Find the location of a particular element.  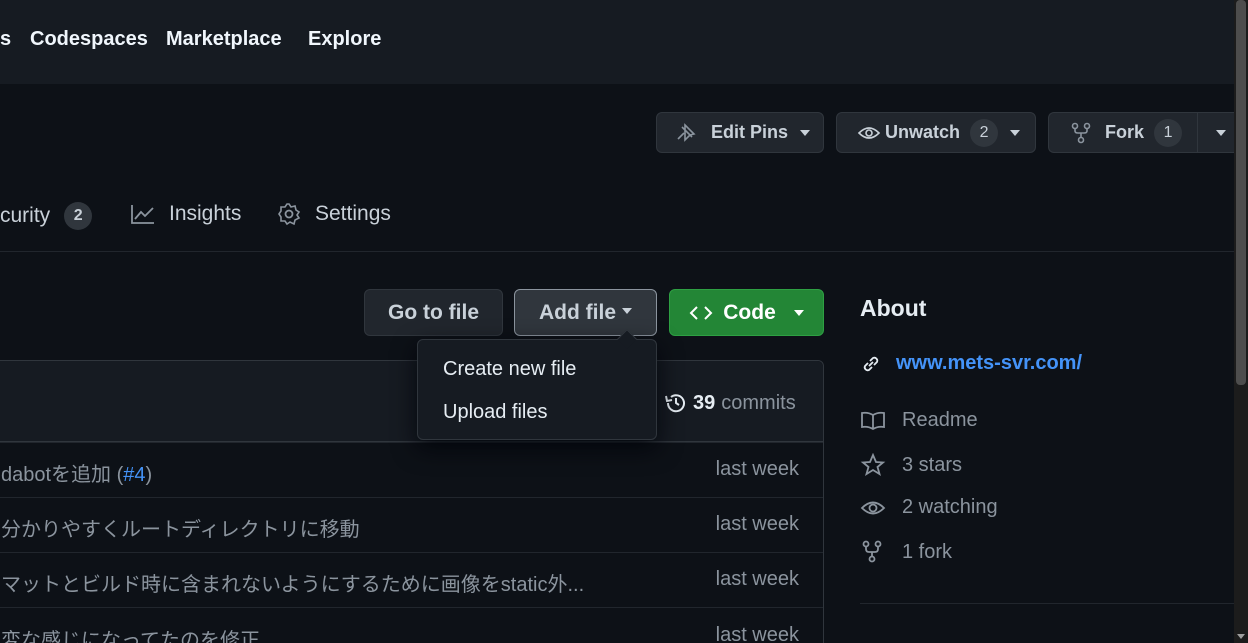

security-count-badge: 2 is located at coordinates (78, 216).